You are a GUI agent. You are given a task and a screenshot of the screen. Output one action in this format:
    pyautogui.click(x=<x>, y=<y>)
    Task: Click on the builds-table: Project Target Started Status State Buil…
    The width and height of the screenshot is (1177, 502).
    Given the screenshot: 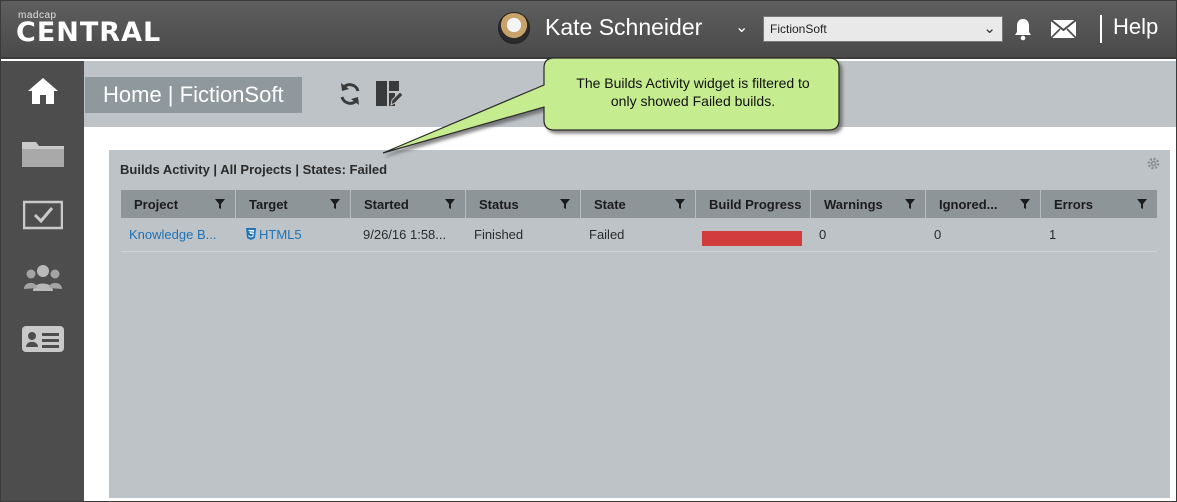 What is the action you would take?
    pyautogui.click(x=639, y=221)
    